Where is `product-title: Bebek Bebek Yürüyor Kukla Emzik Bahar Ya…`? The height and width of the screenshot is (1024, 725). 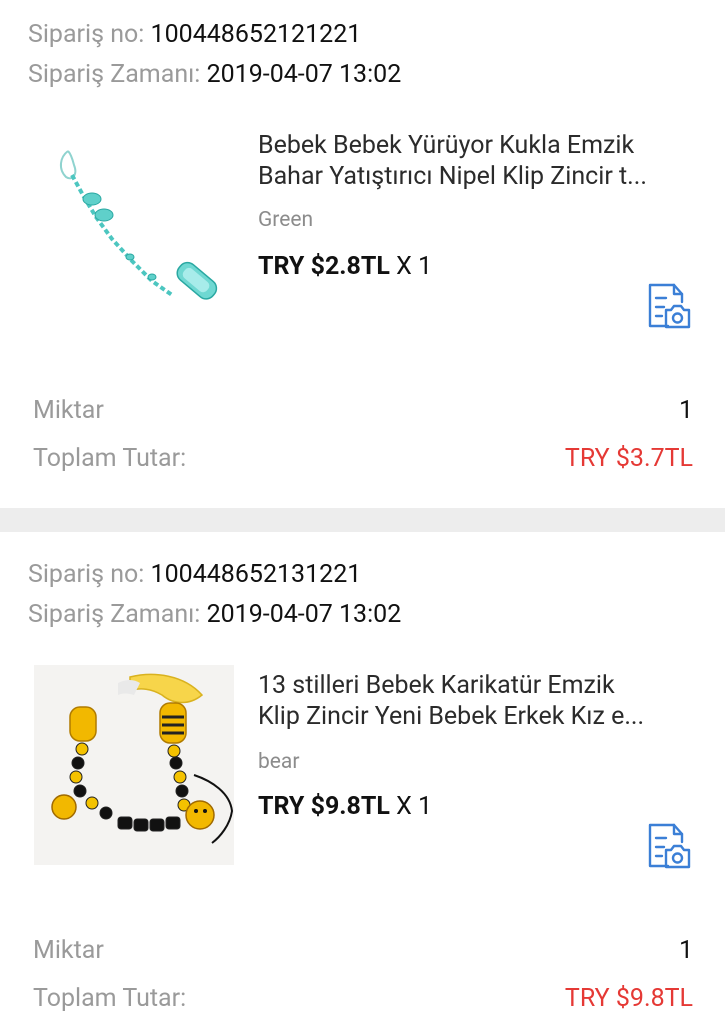 product-title: Bebek Bebek Yürüyor Kukla Emzik Bahar Ya… is located at coordinates (476, 161).